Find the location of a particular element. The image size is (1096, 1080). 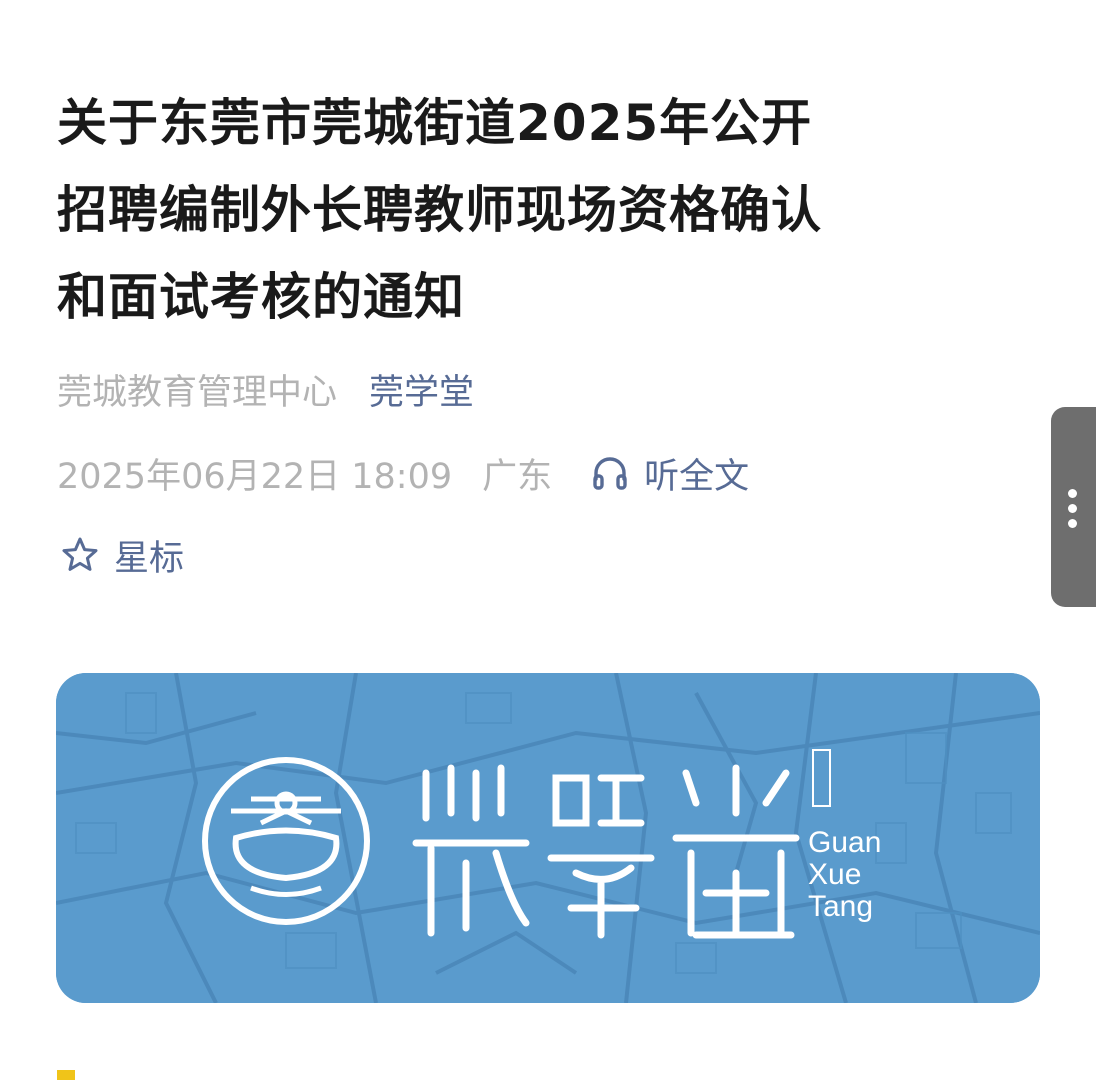

author-row: 莞城教育管理中心 莞学堂 is located at coordinates (265, 389).